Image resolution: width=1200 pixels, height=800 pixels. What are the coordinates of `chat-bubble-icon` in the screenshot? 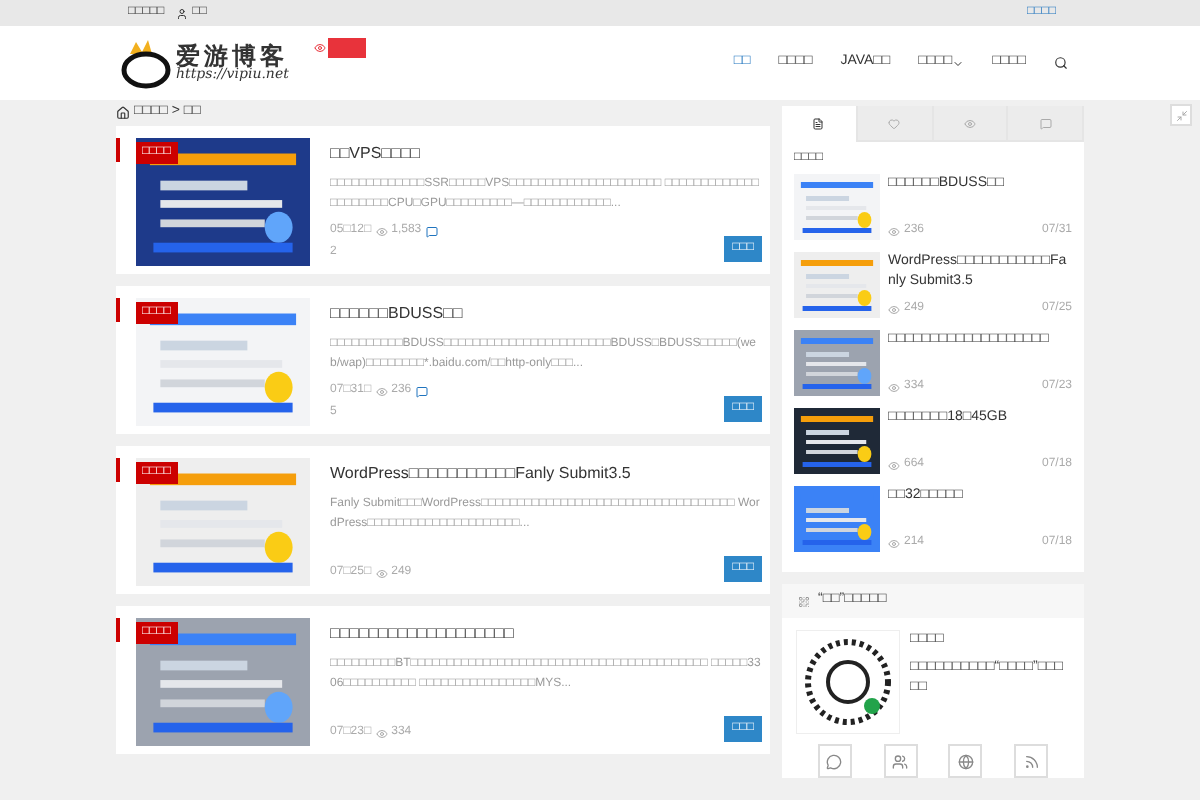 It's located at (834, 761).